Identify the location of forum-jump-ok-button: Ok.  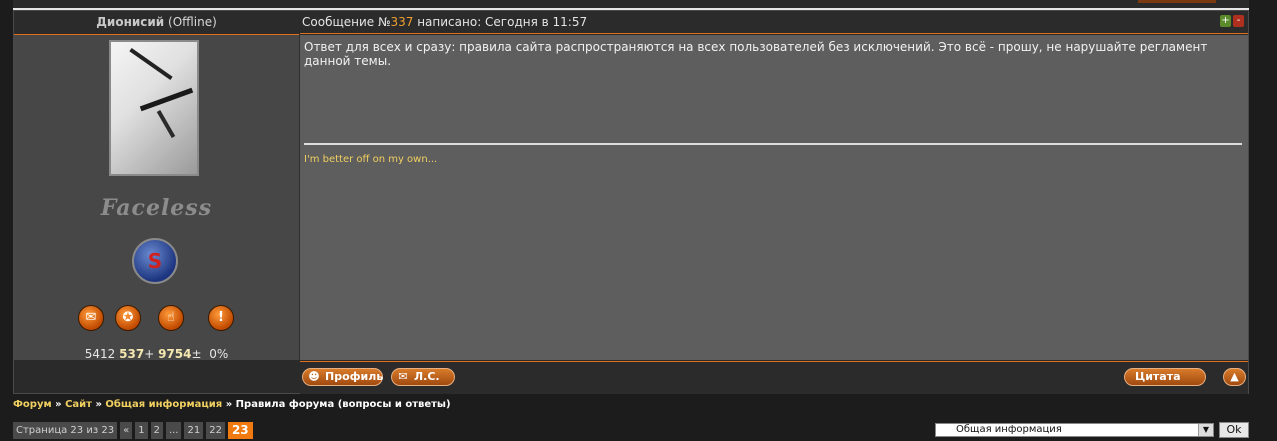
(1234, 430).